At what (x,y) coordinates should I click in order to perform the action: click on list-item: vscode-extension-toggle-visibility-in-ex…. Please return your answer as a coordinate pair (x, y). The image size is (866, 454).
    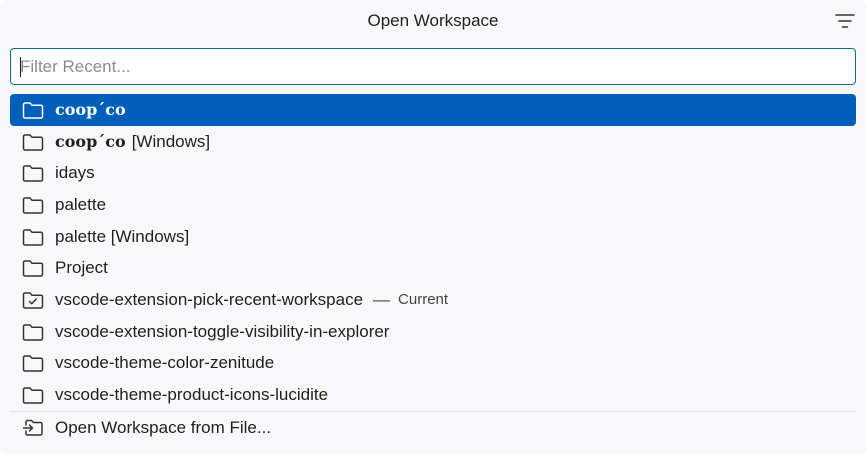
    Looking at the image, I should click on (433, 332).